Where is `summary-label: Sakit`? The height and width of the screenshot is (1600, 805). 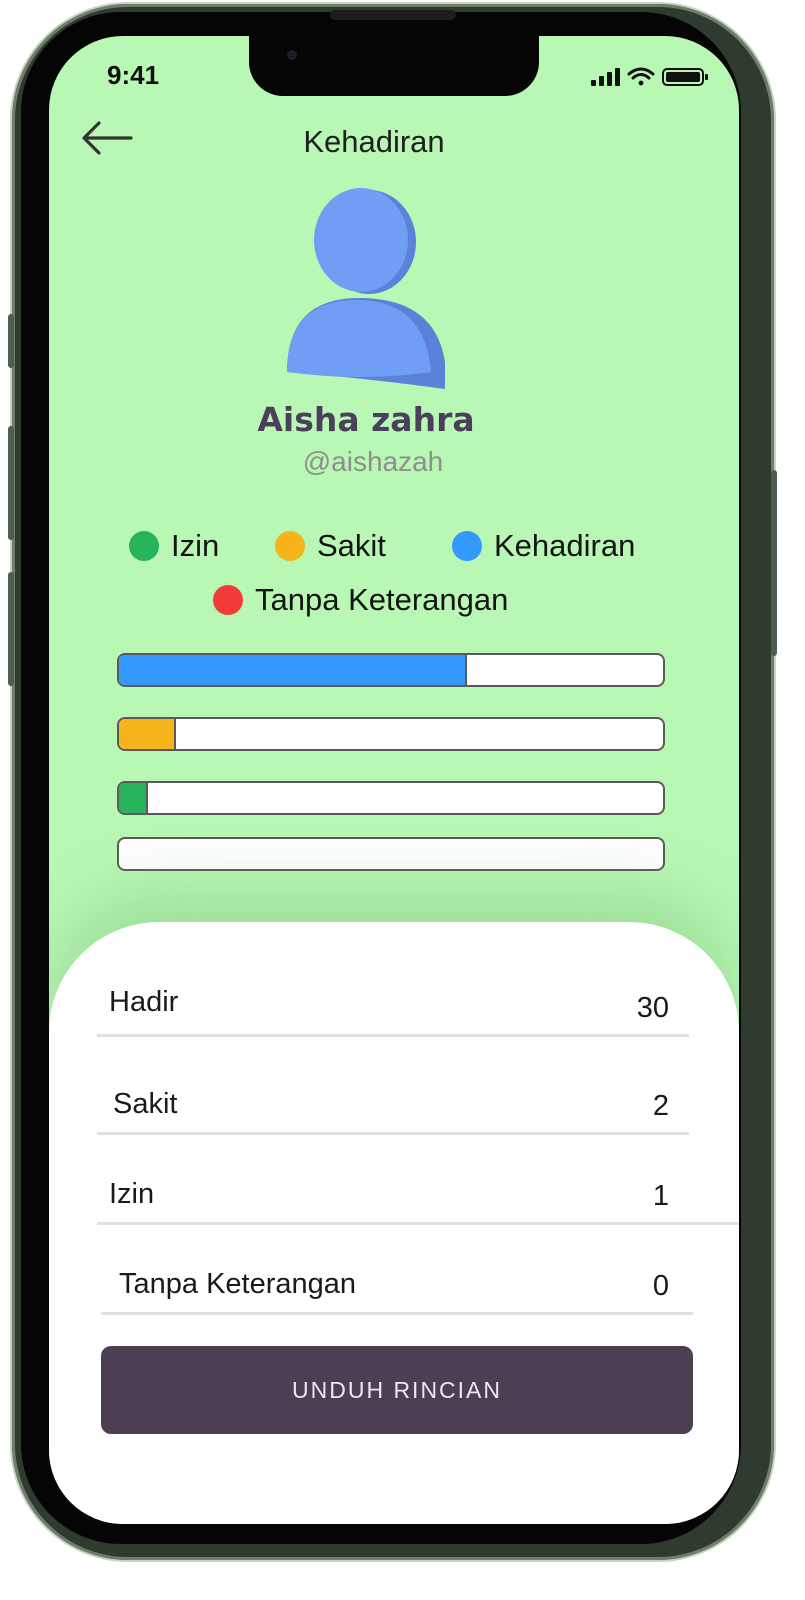
summary-label: Sakit is located at coordinates (145, 1104).